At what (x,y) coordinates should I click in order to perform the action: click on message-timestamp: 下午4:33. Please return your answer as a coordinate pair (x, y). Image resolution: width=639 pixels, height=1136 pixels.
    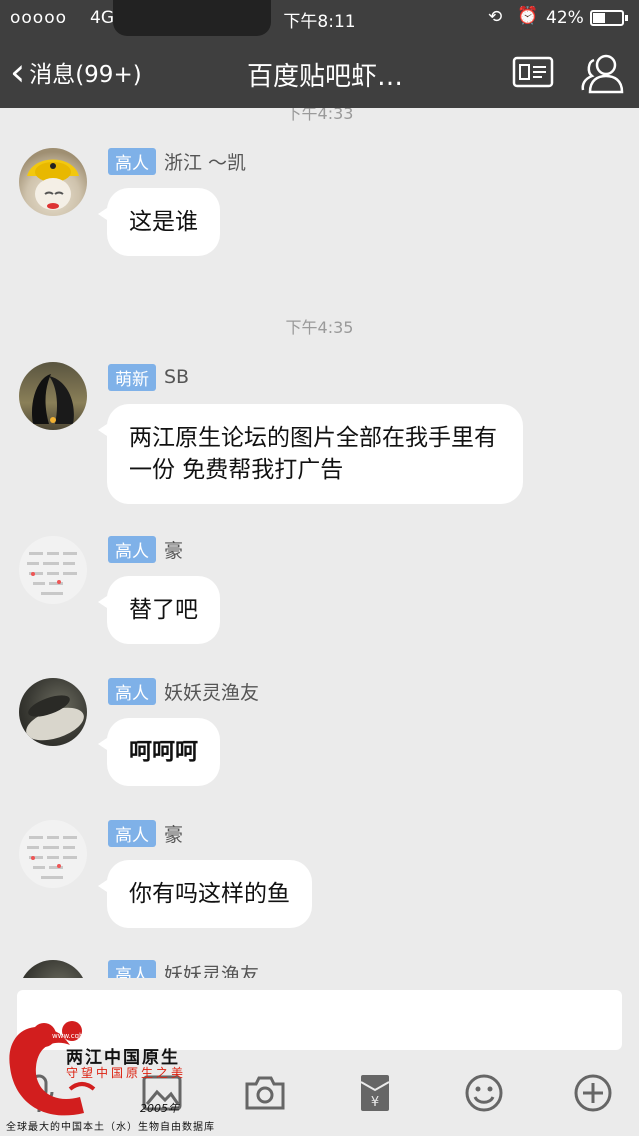
    Looking at the image, I should click on (319, 115).